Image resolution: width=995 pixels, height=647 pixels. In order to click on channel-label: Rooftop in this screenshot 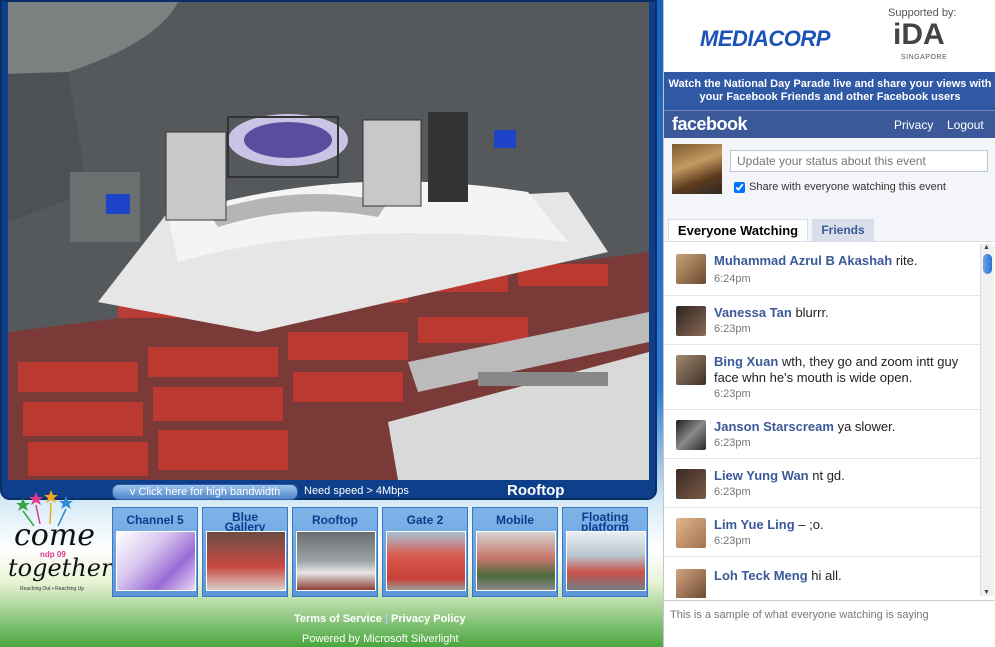, I will do `click(335, 520)`.